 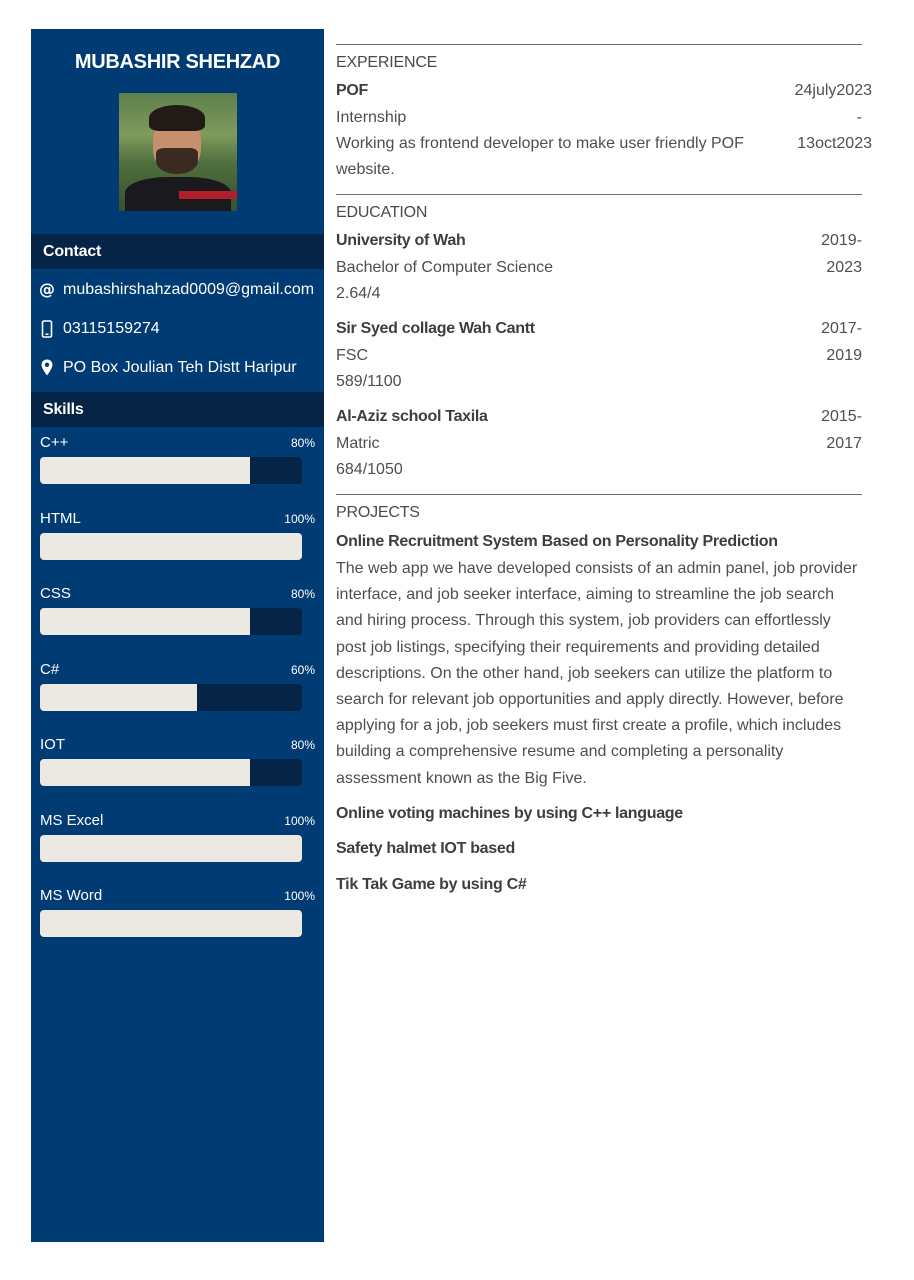 What do you see at coordinates (352, 355) in the screenshot?
I see `degree: FSC` at bounding box center [352, 355].